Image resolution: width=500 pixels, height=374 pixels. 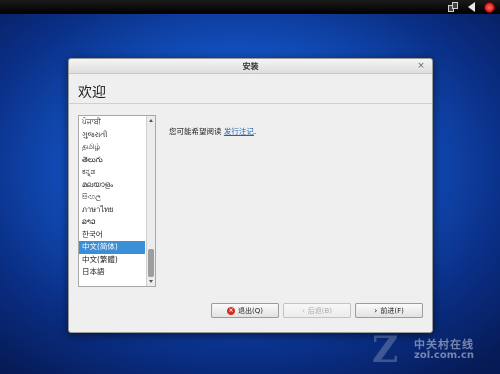 What do you see at coordinates (376, 310) in the screenshot?
I see `forward-arrow-icon: ›` at bounding box center [376, 310].